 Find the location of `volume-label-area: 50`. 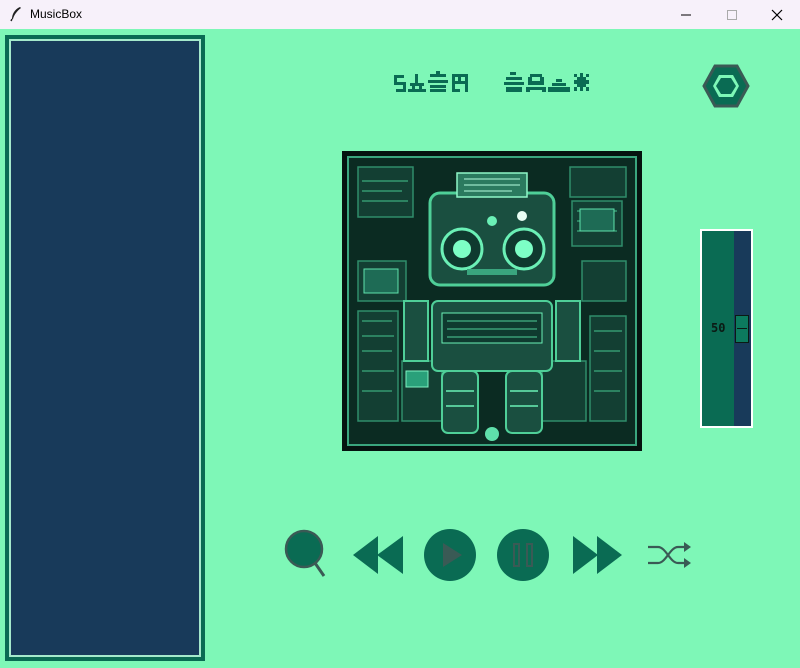

volume-label-area: 50 is located at coordinates (718, 328).